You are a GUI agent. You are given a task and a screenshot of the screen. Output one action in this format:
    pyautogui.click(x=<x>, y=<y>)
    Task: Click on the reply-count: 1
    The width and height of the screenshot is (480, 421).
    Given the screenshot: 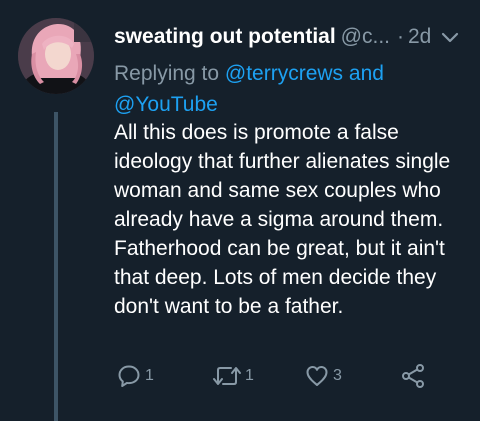 What is the action you would take?
    pyautogui.click(x=149, y=375)
    